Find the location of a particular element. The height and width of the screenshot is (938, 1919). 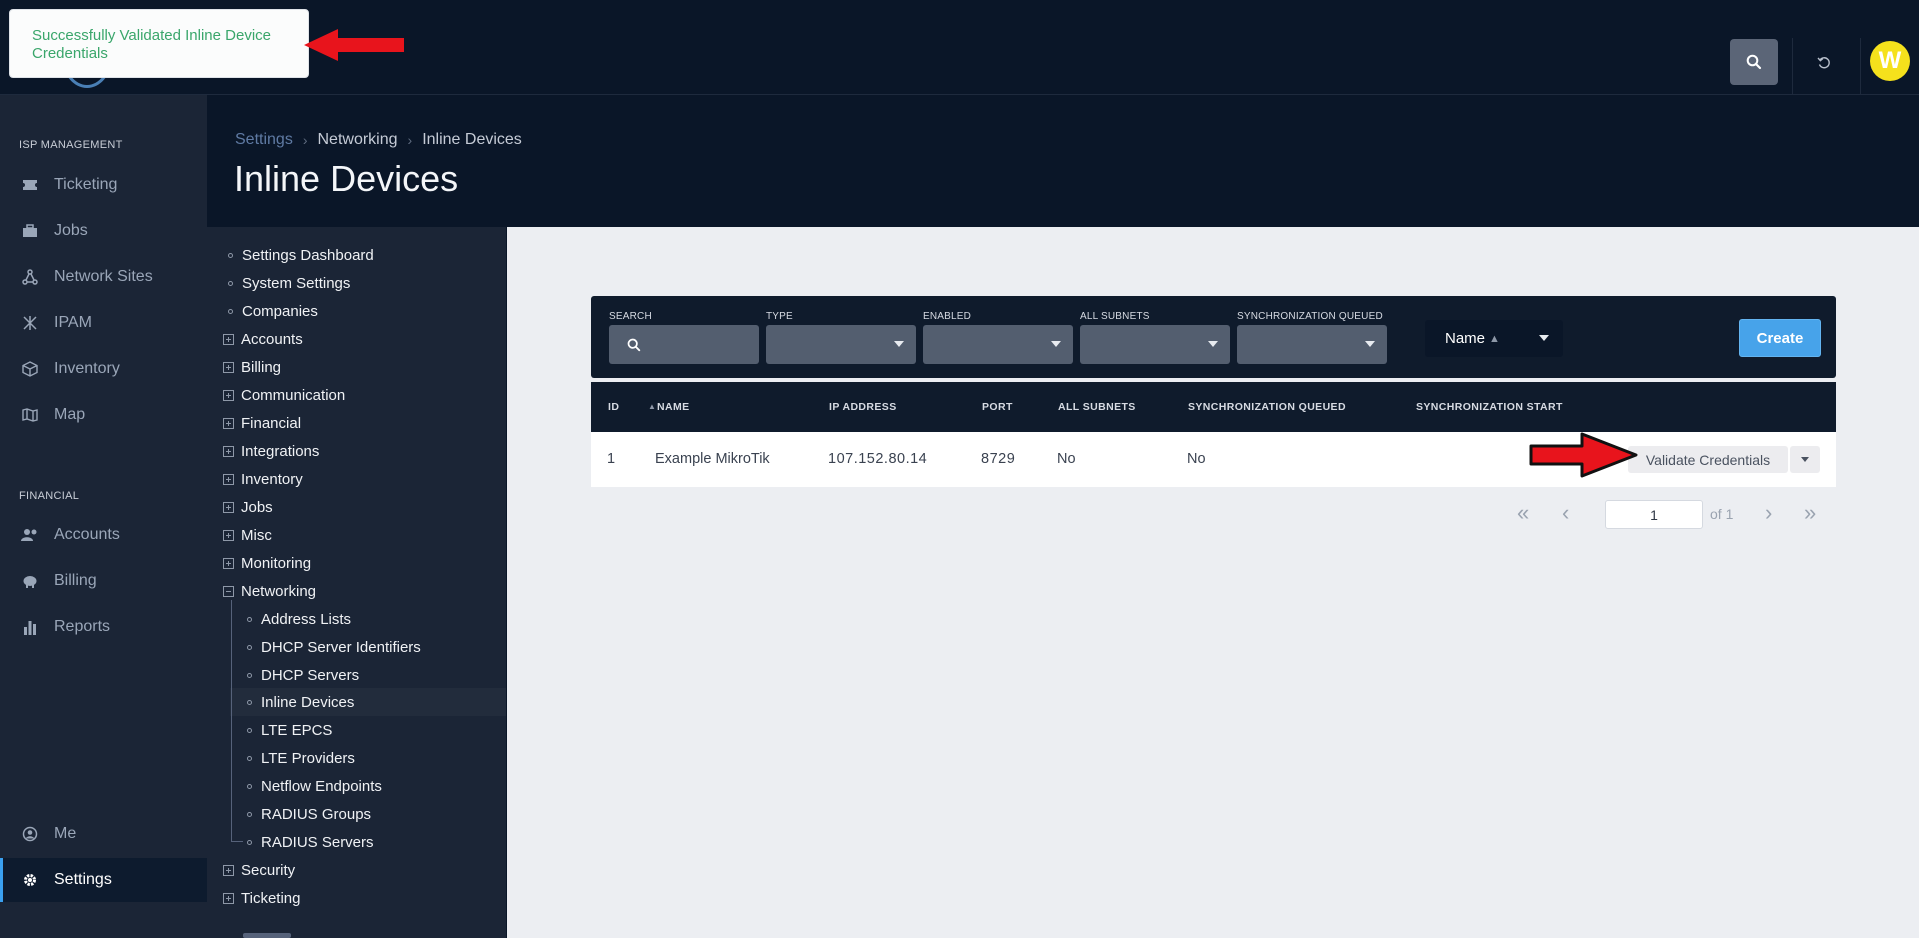

cell-name: Example MikroTik is located at coordinates (712, 459).